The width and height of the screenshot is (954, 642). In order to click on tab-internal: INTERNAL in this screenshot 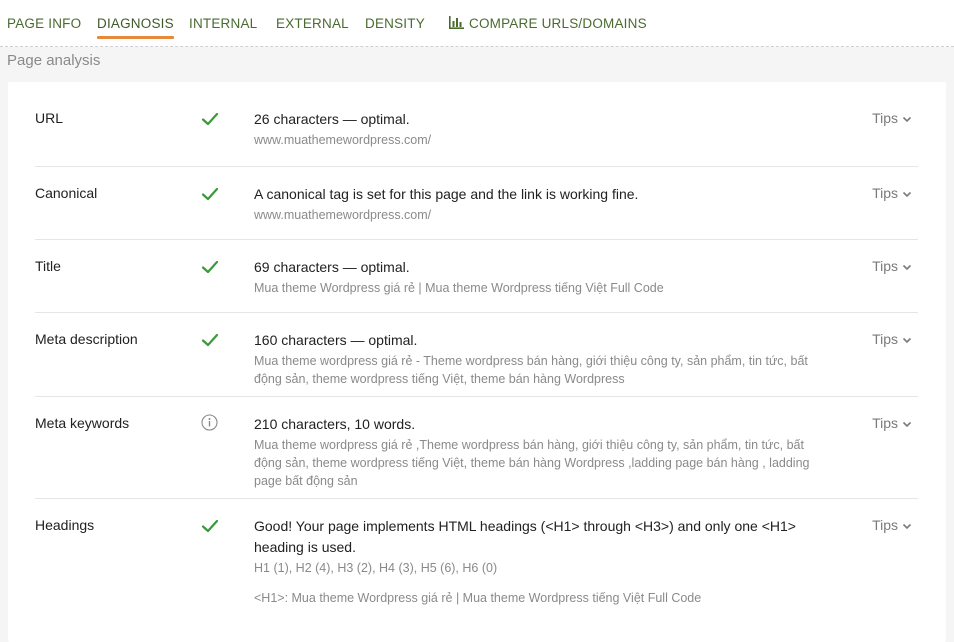, I will do `click(223, 27)`.